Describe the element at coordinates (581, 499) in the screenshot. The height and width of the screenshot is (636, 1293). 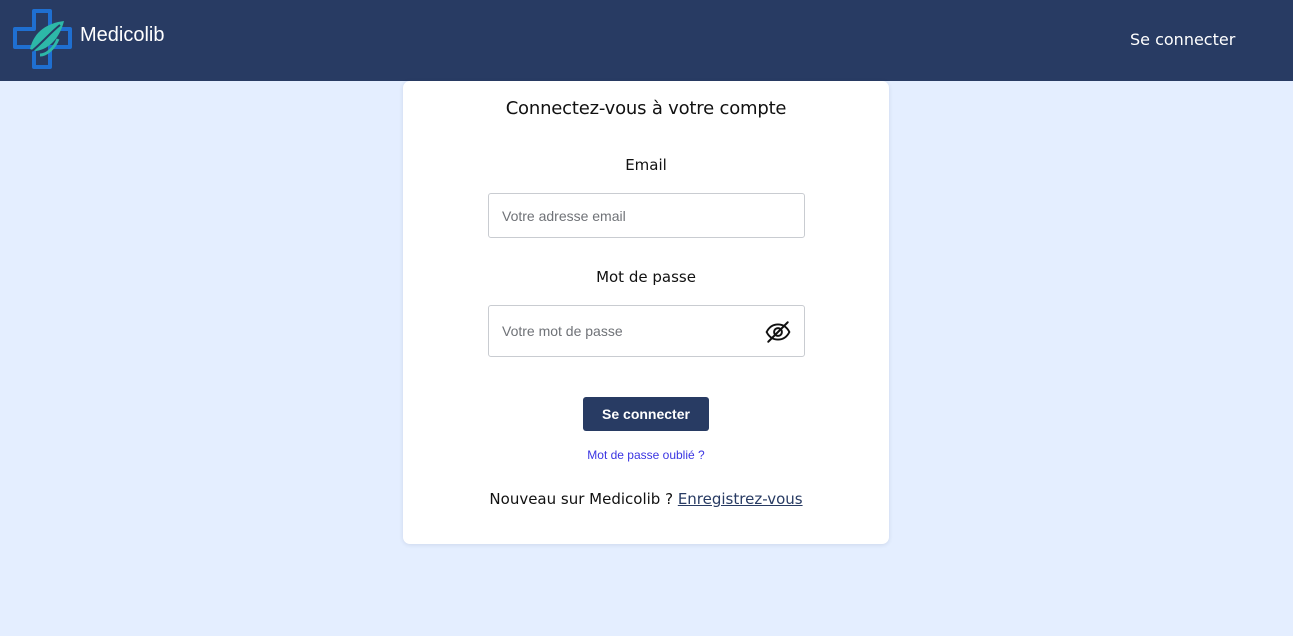
I see `signup-prompt: Nouveau sur Medicolib ?` at that location.